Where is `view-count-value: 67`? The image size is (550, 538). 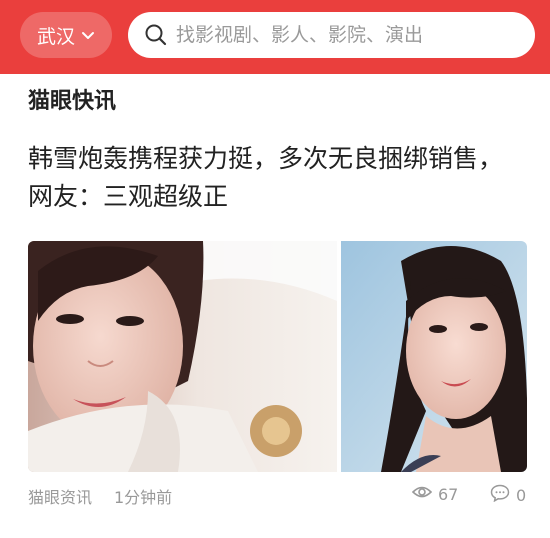 view-count-value: 67 is located at coordinates (448, 494).